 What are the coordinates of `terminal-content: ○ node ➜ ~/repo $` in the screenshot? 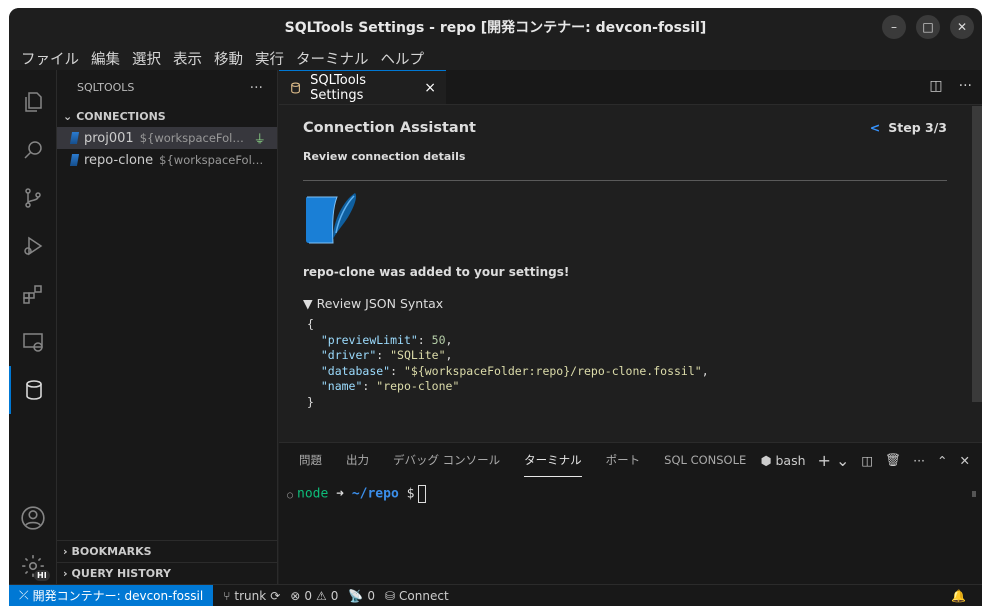 It's located at (630, 490).